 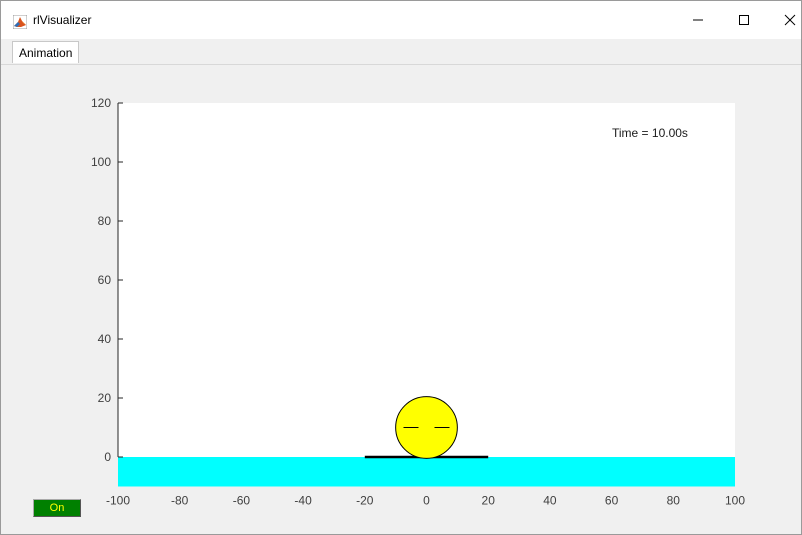 What do you see at coordinates (790, 20) in the screenshot?
I see `close-icon` at bounding box center [790, 20].